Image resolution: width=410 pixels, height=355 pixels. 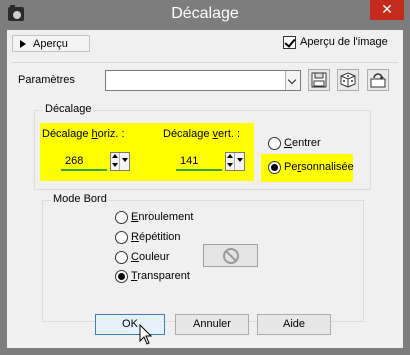 I want to click on preview-toggle-button: Aperçu, so click(x=51, y=43).